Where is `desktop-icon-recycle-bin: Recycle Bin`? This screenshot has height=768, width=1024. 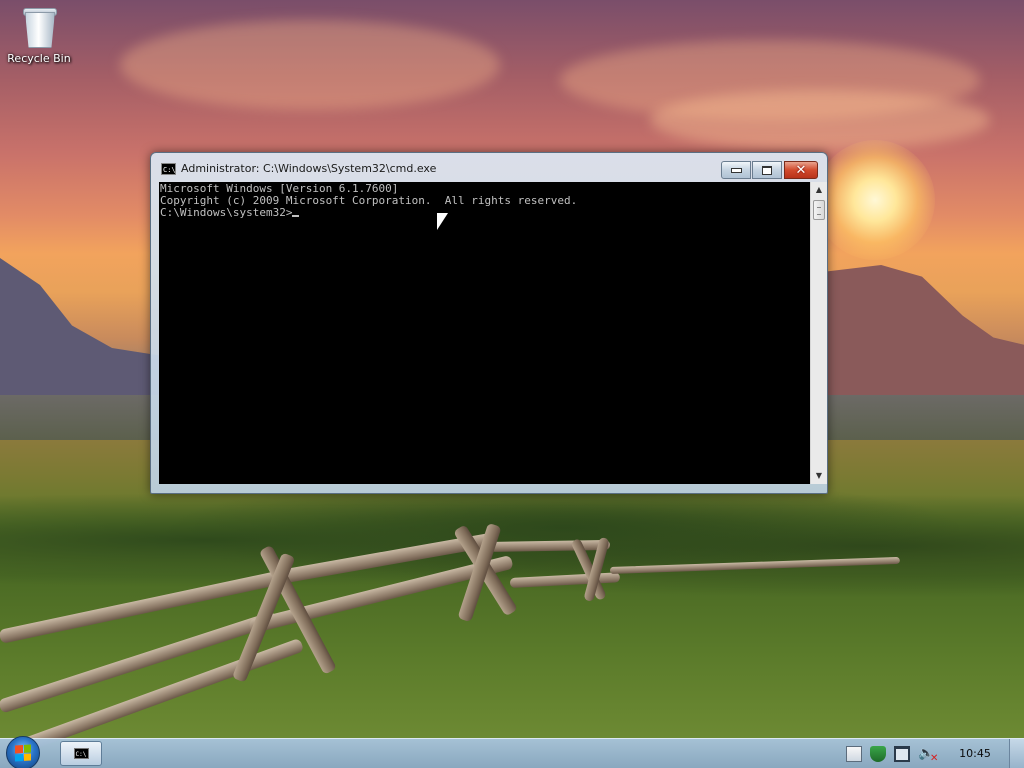
desktop-icon-recycle-bin: Recycle Bin is located at coordinates (39, 35).